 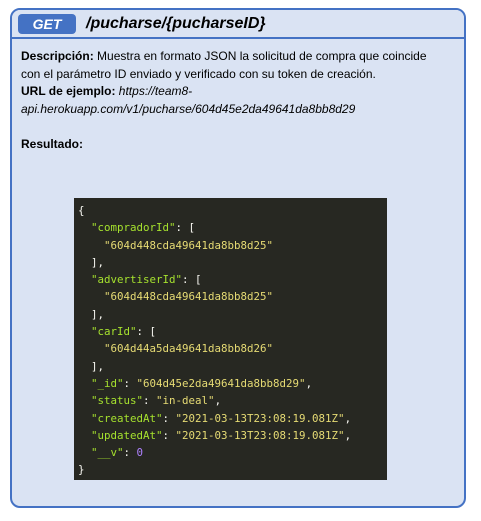 I want to click on description-label: Descripción:, so click(x=57, y=56).